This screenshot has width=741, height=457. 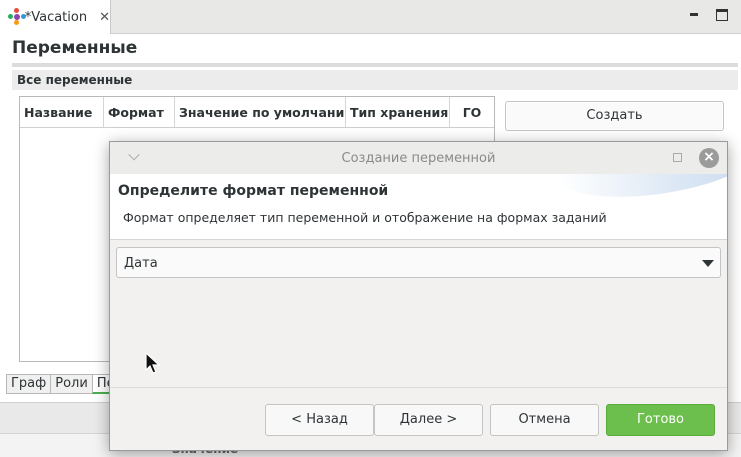 I want to click on column-header-default-value: Значение по умолчанию, so click(x=260, y=112).